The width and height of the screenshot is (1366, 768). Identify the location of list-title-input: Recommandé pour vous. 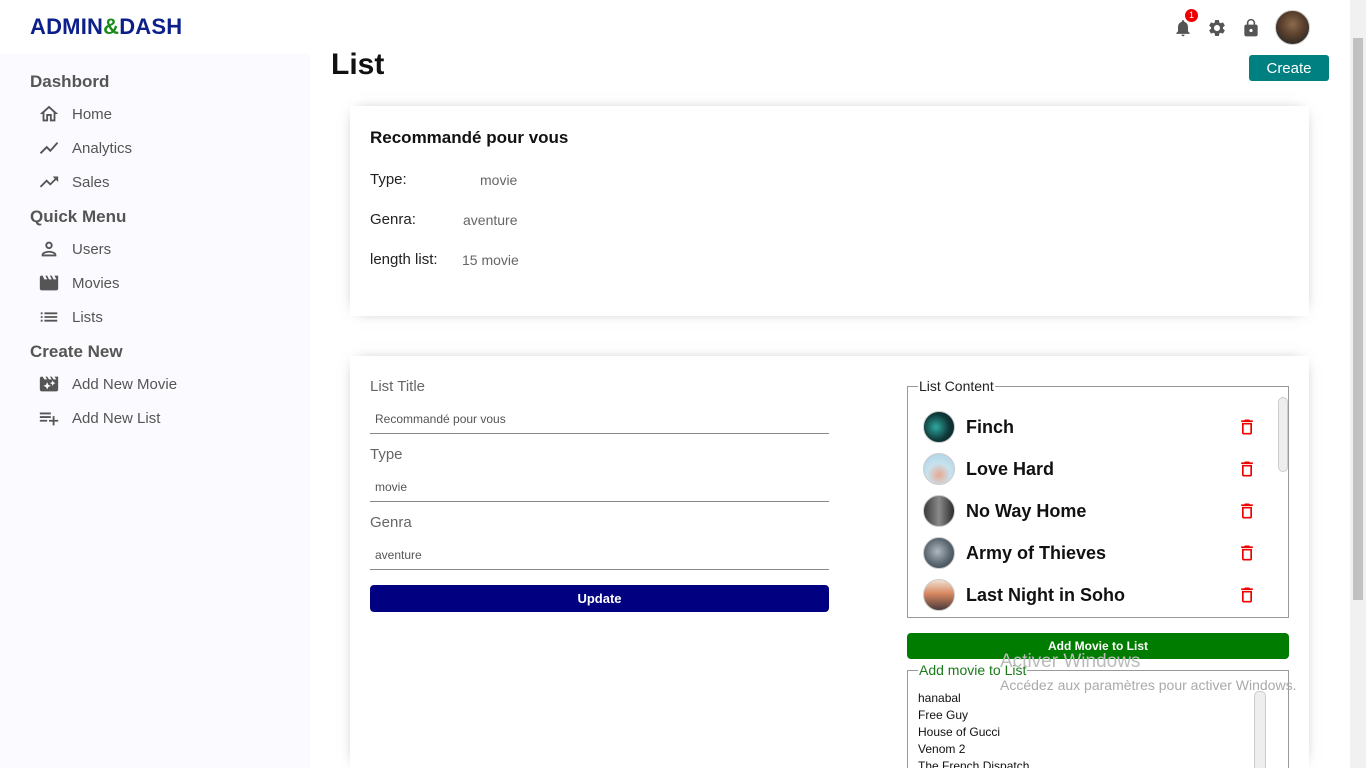
(599, 419).